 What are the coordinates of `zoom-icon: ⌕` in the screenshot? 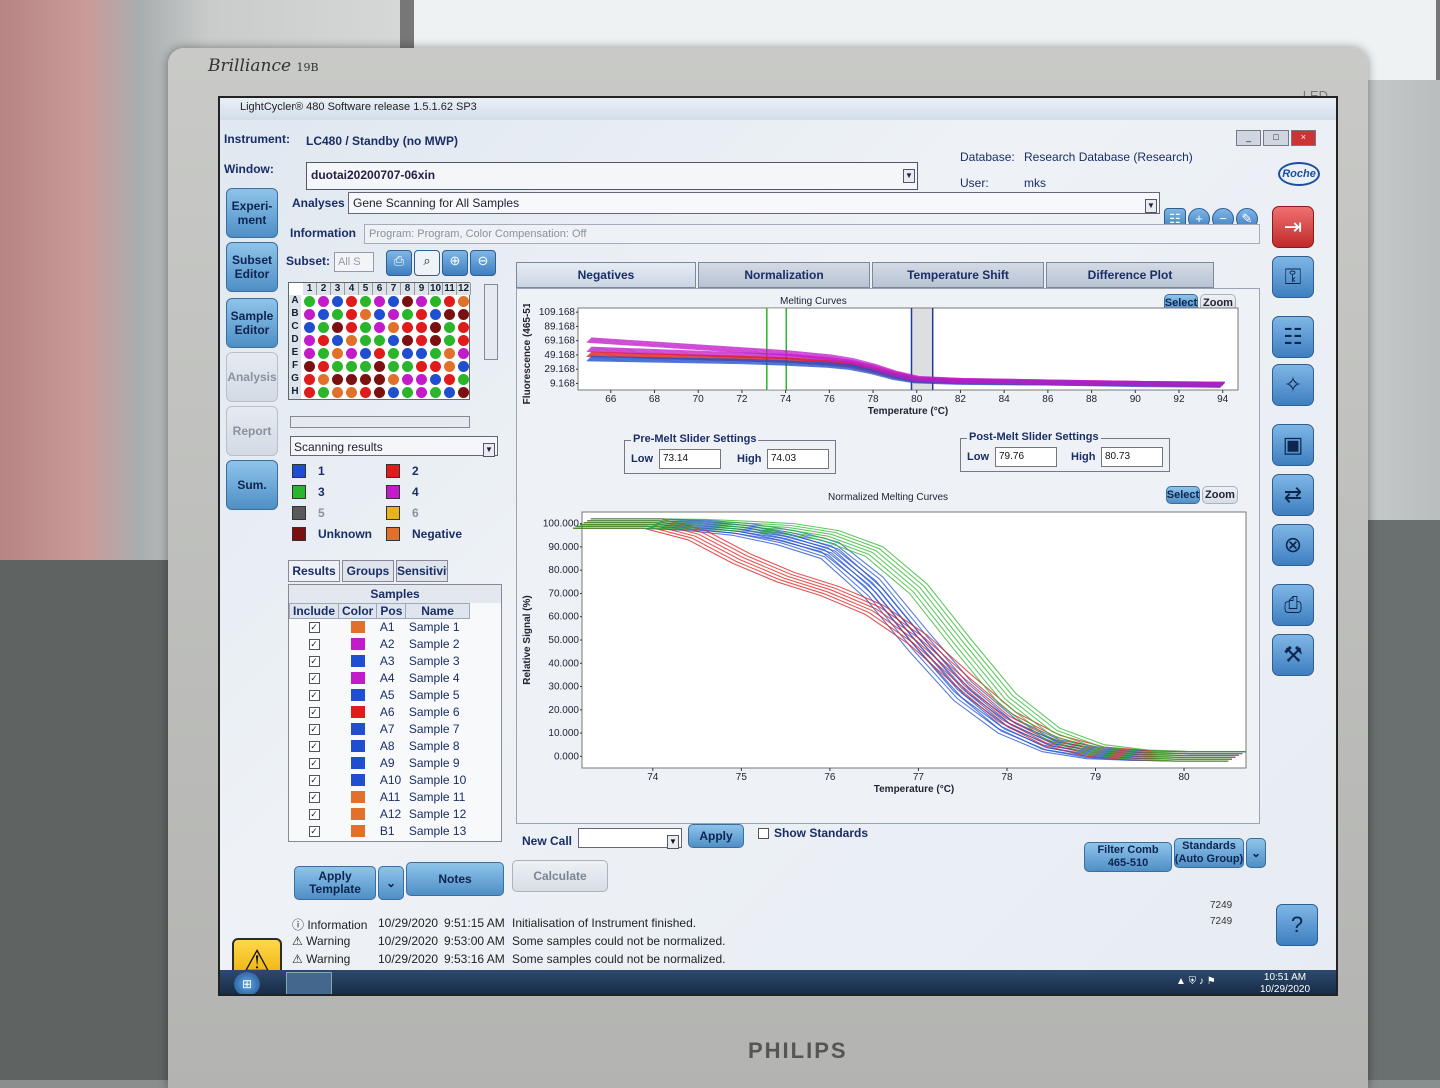 It's located at (427, 263).